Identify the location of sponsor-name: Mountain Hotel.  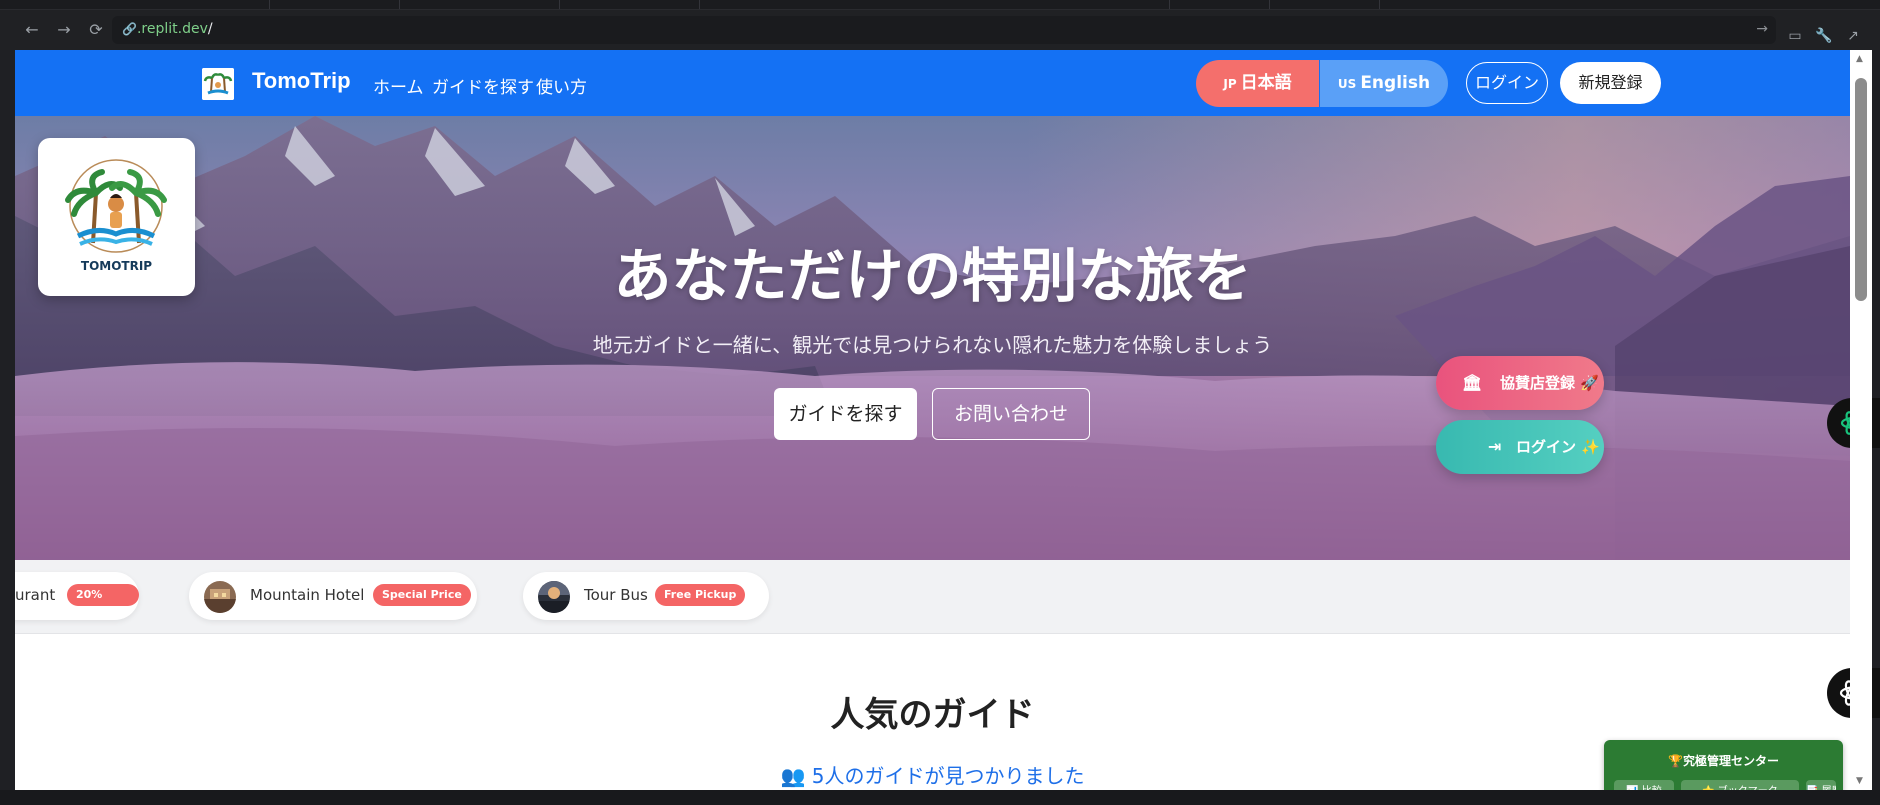
(307, 595).